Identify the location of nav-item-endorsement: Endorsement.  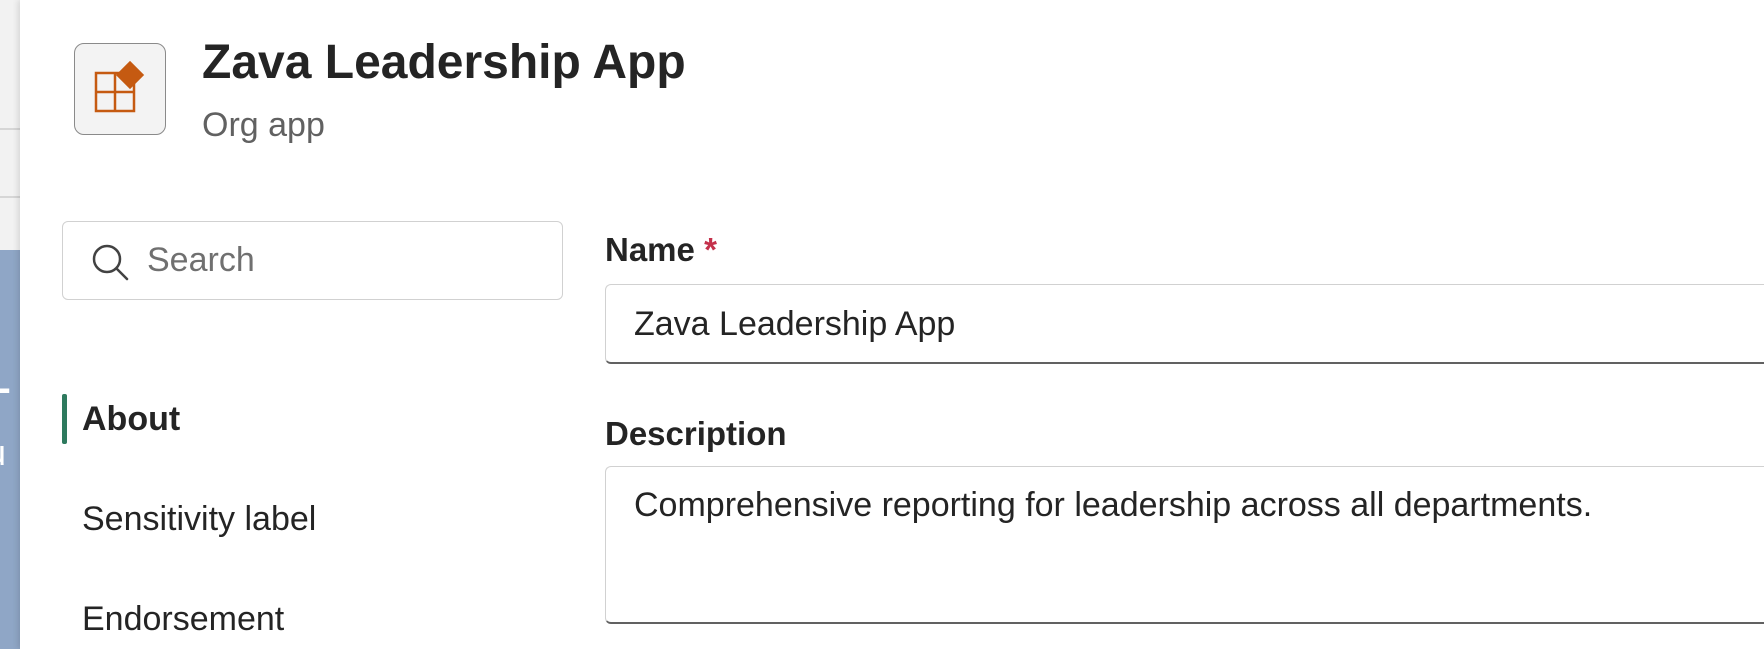
(302, 619).